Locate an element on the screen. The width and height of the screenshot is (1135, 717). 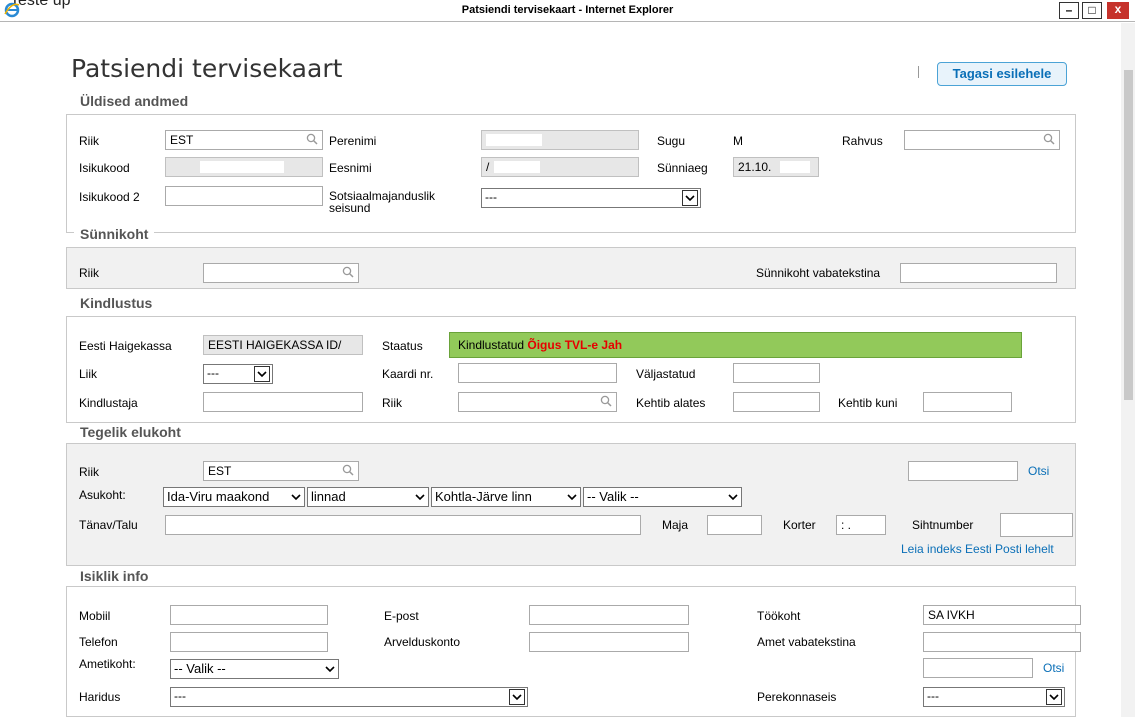
street-field is located at coordinates (403, 525).